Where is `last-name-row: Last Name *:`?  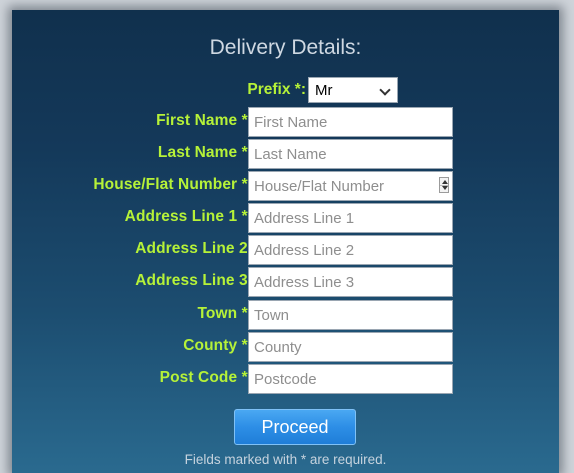 last-name-row: Last Name *: is located at coordinates (285, 154).